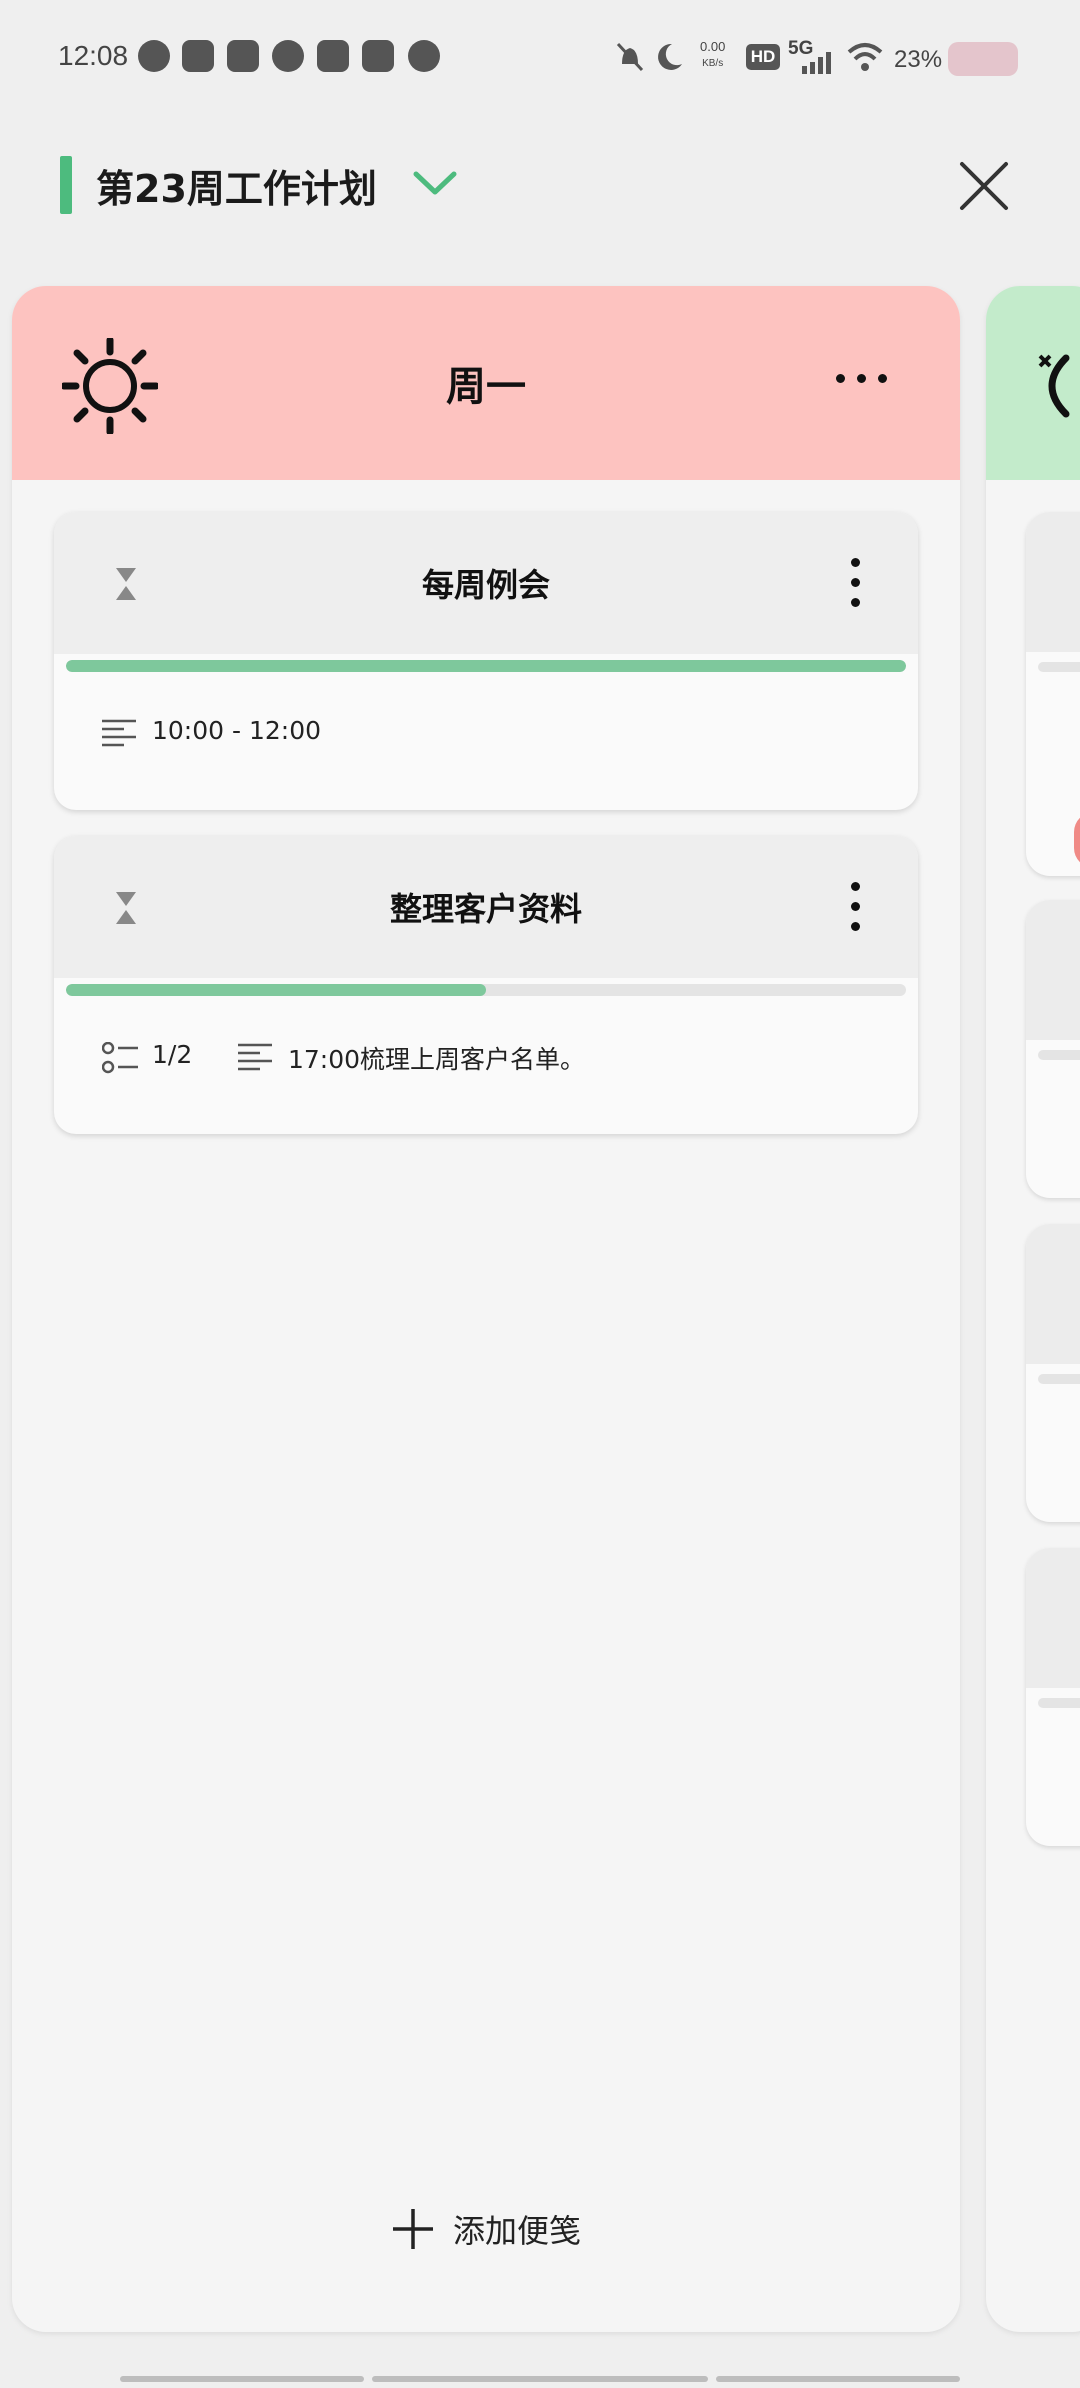 The image size is (1080, 2388). I want to click on note-card: 每周例会 10:00 - 12:00, so click(486, 661).